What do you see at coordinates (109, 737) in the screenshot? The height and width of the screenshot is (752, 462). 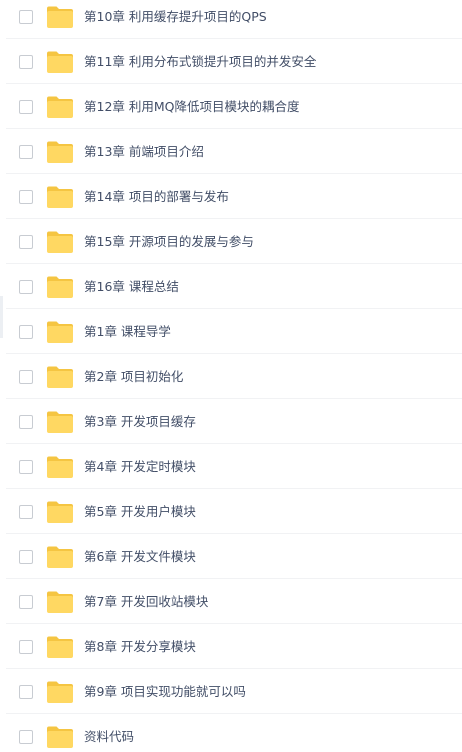 I see `folder-name: 资料代码` at bounding box center [109, 737].